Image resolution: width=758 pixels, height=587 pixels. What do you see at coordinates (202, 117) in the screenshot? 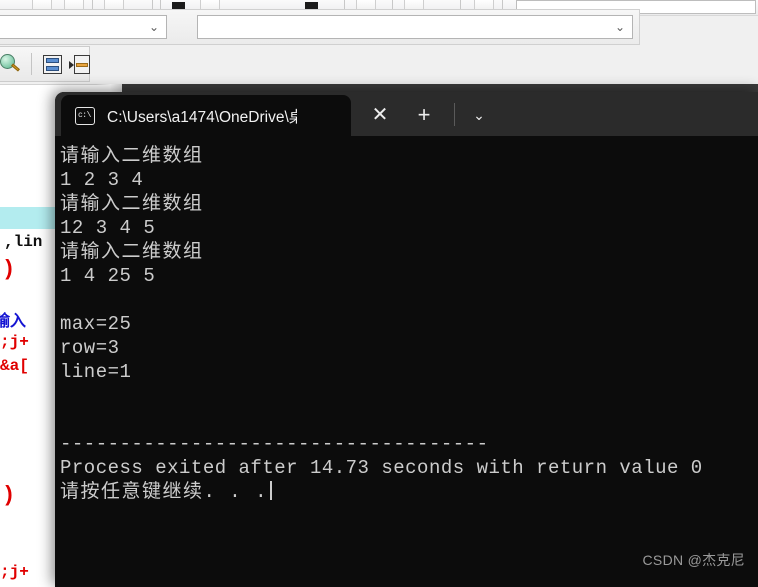
I see `terminal-tab-title: C:\Users\a1474\OneDrive\桌面` at bounding box center [202, 117].